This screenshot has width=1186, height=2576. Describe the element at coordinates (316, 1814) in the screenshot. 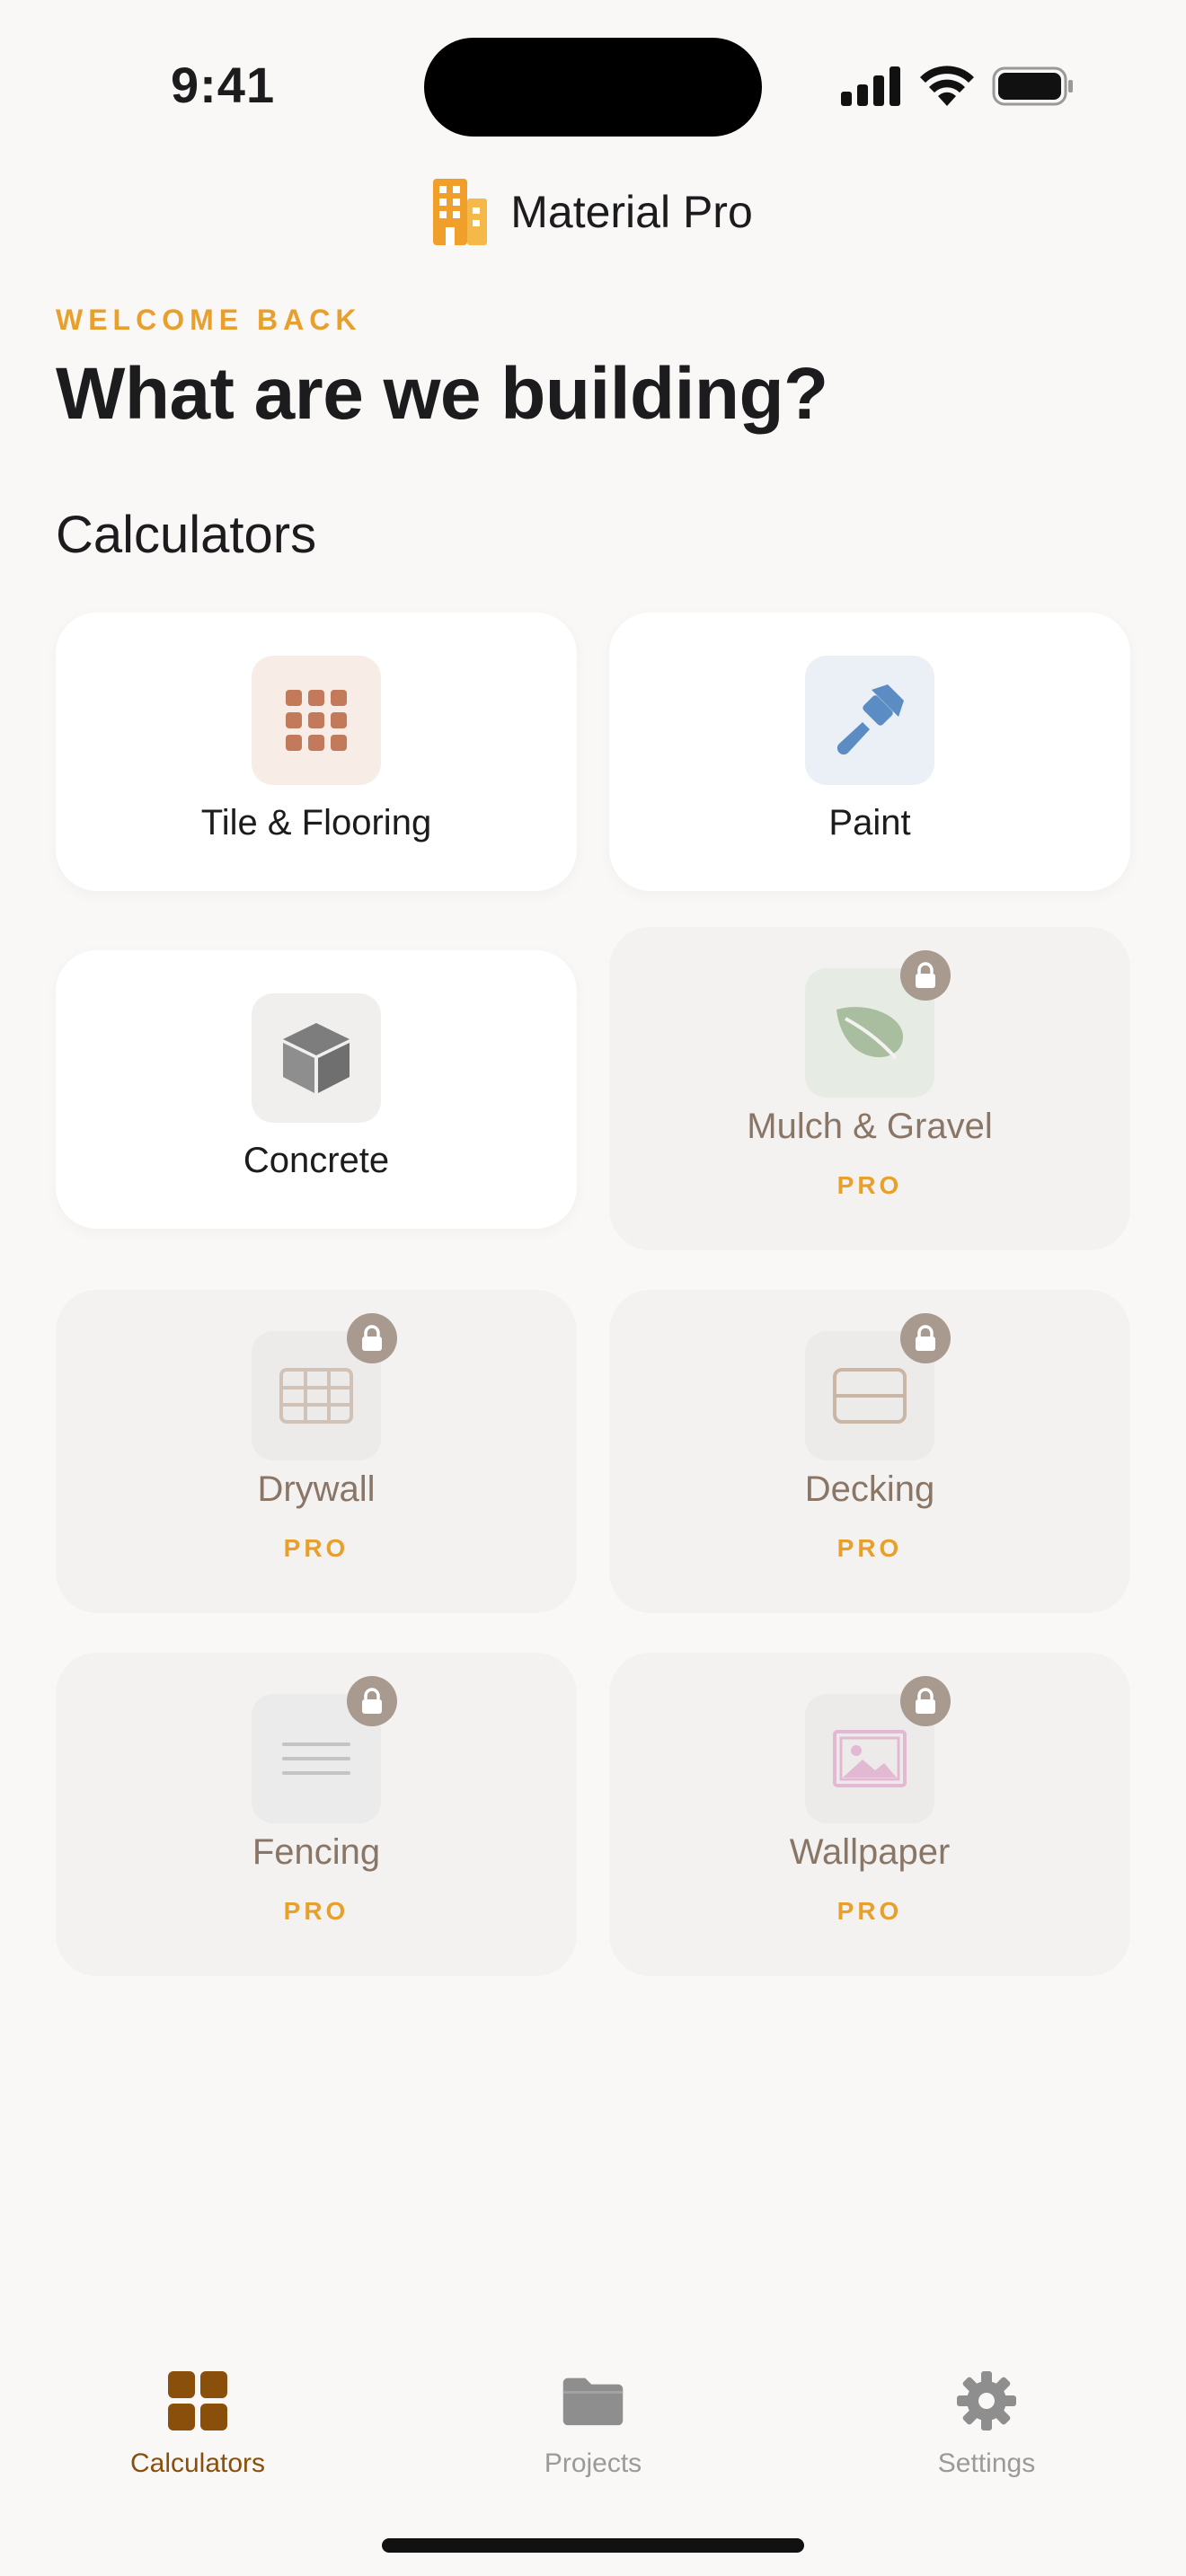

I see `calculator-card-fencing: Fencing PRO` at that location.